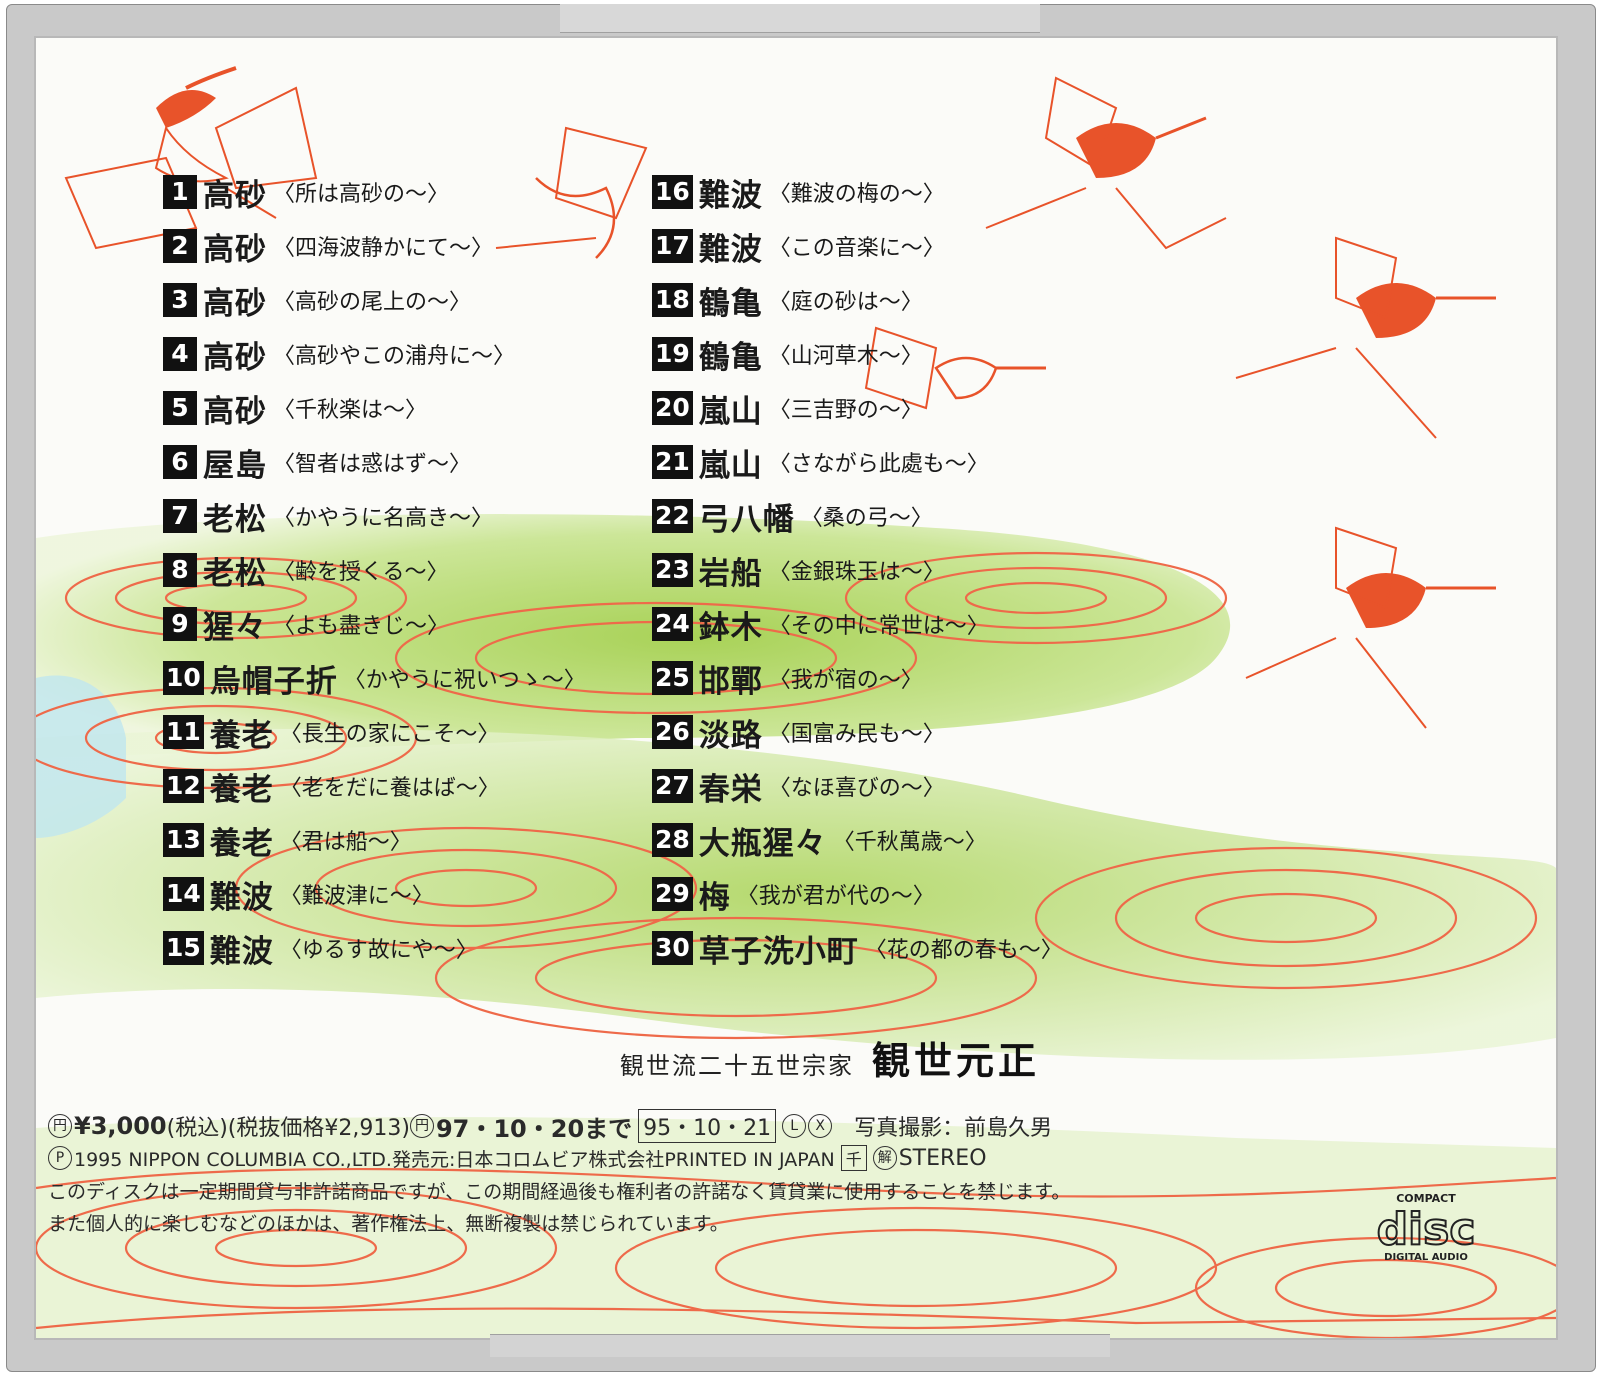  What do you see at coordinates (388, 1223) in the screenshot?
I see `copy-notice: また個人的に楽しむなどのほかは、著作権法上、無断複製は禁じられています。` at bounding box center [388, 1223].